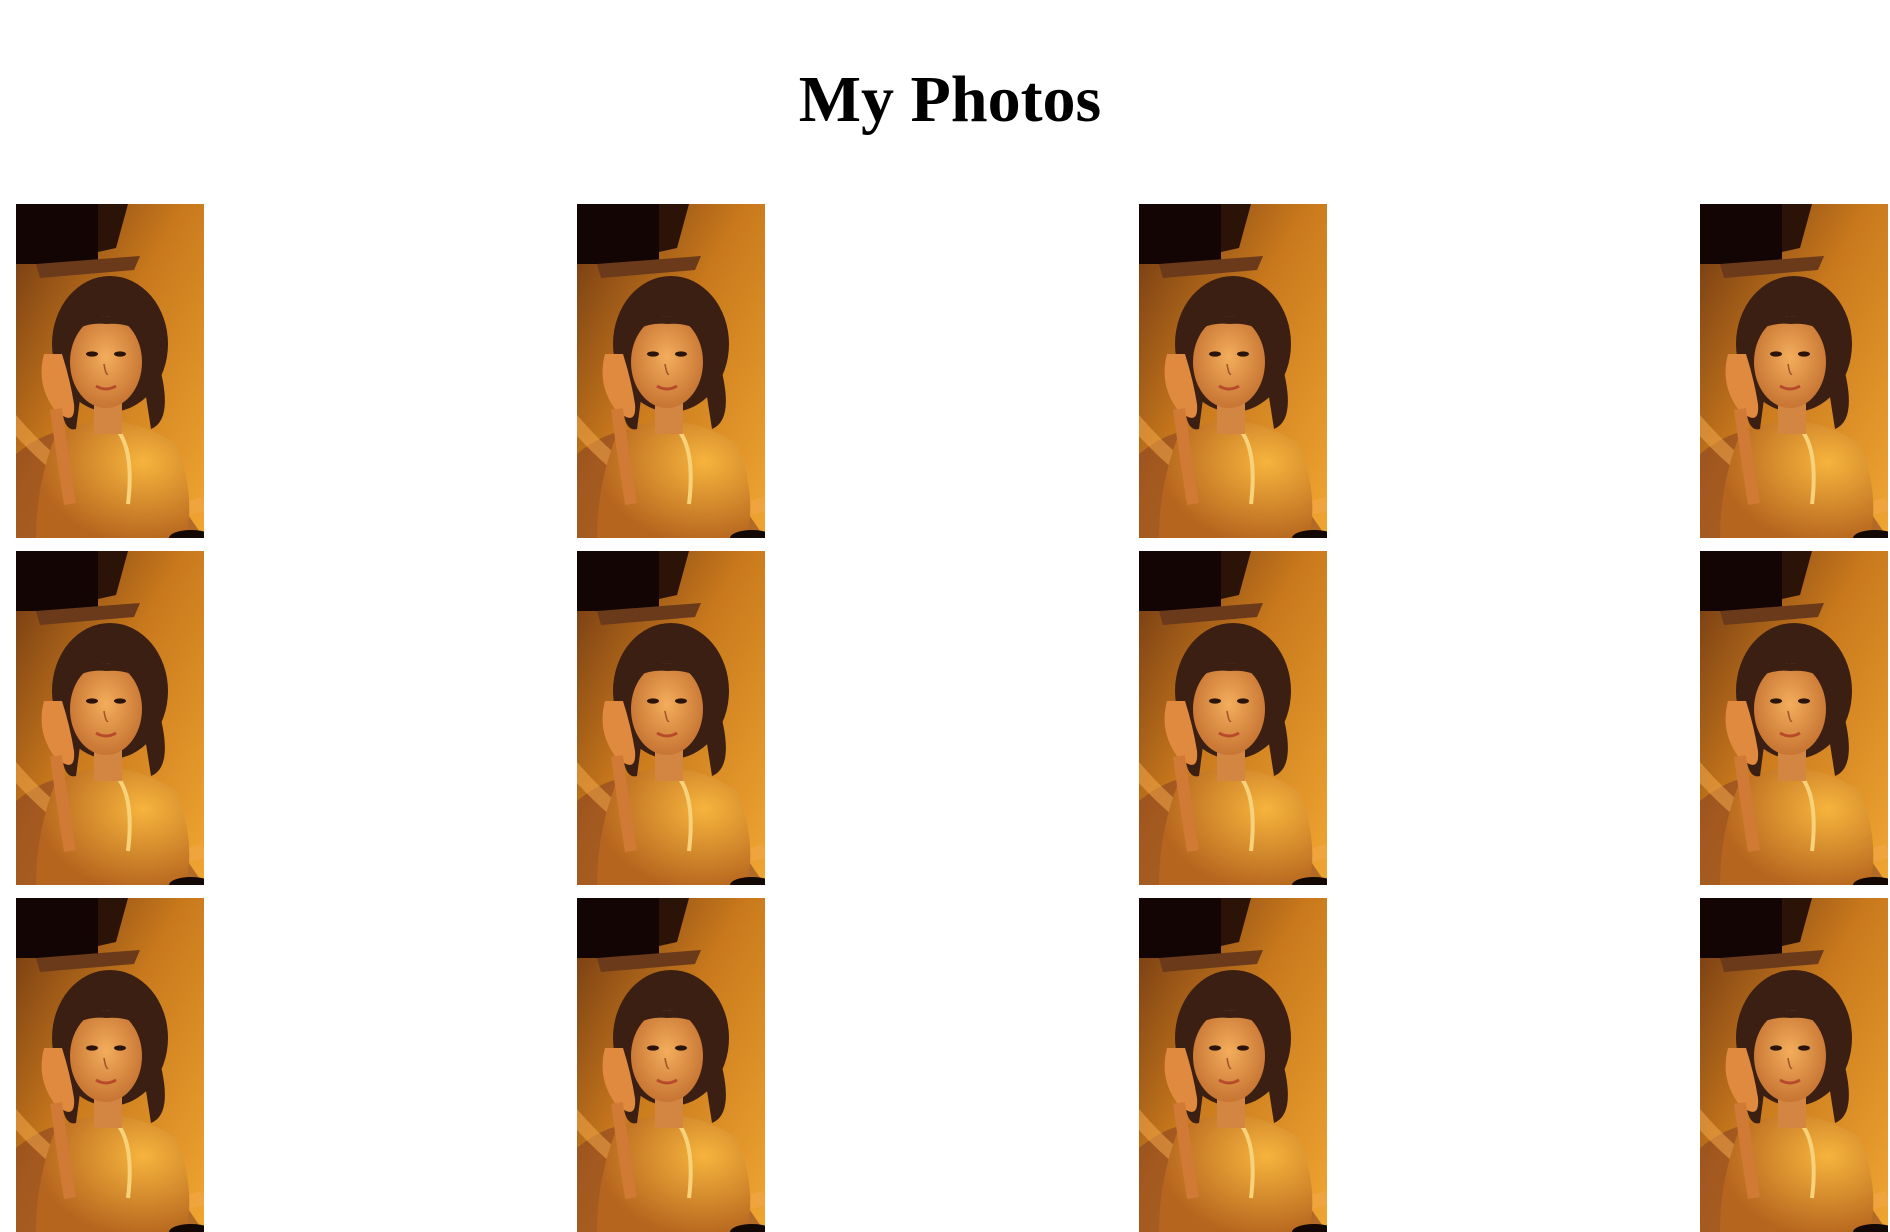  Describe the element at coordinates (950, 99) in the screenshot. I see `page-title: My Photos` at that location.